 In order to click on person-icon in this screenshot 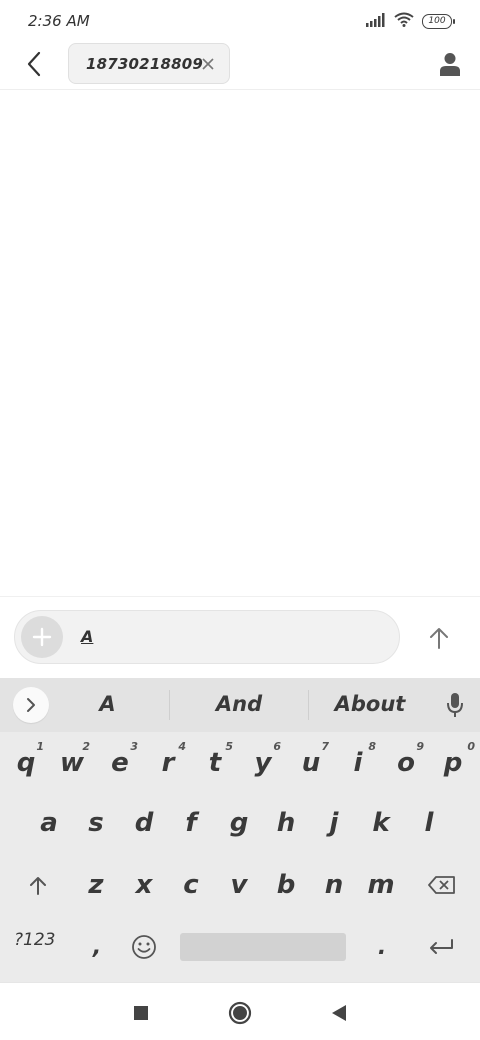, I will do `click(450, 64)`.